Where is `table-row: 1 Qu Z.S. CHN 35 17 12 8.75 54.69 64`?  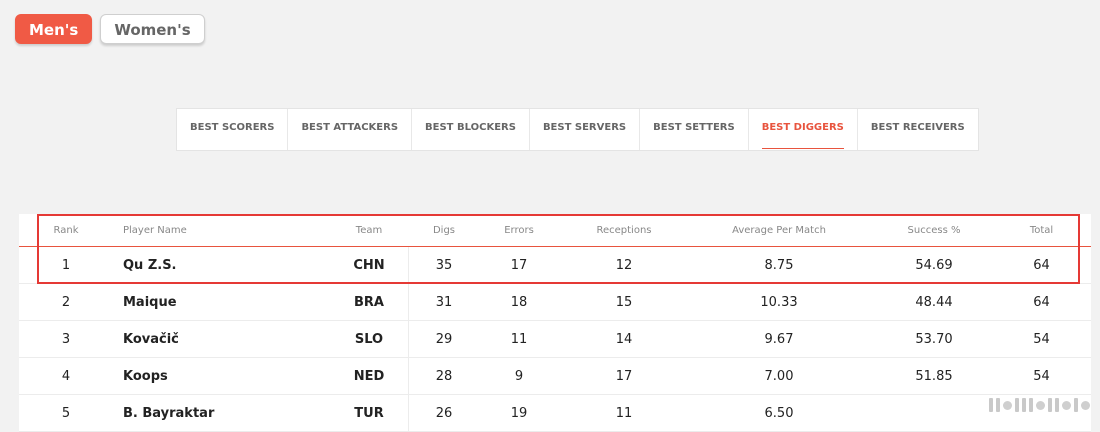
table-row: 1 Qu Z.S. CHN 35 17 12 8.75 54.69 64 is located at coordinates (555, 265).